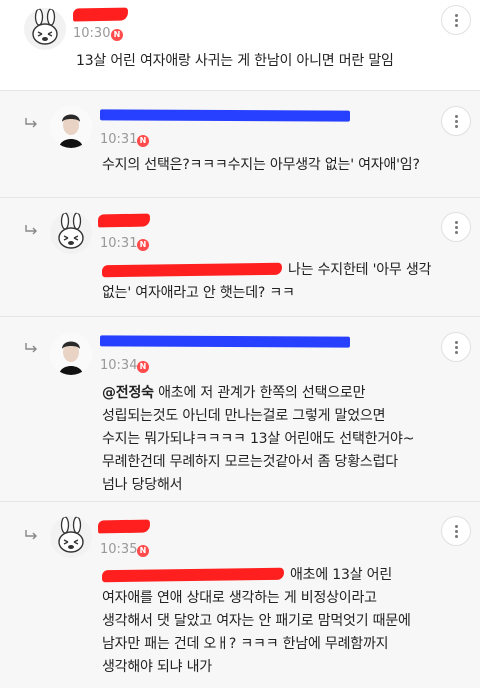 This screenshot has width=480, height=688. What do you see at coordinates (261, 165) in the screenshot?
I see `comment-text: 수지의 선택은?ㅋㅋㅋ수지는 아무생각 없는' 여자애'임?` at bounding box center [261, 165].